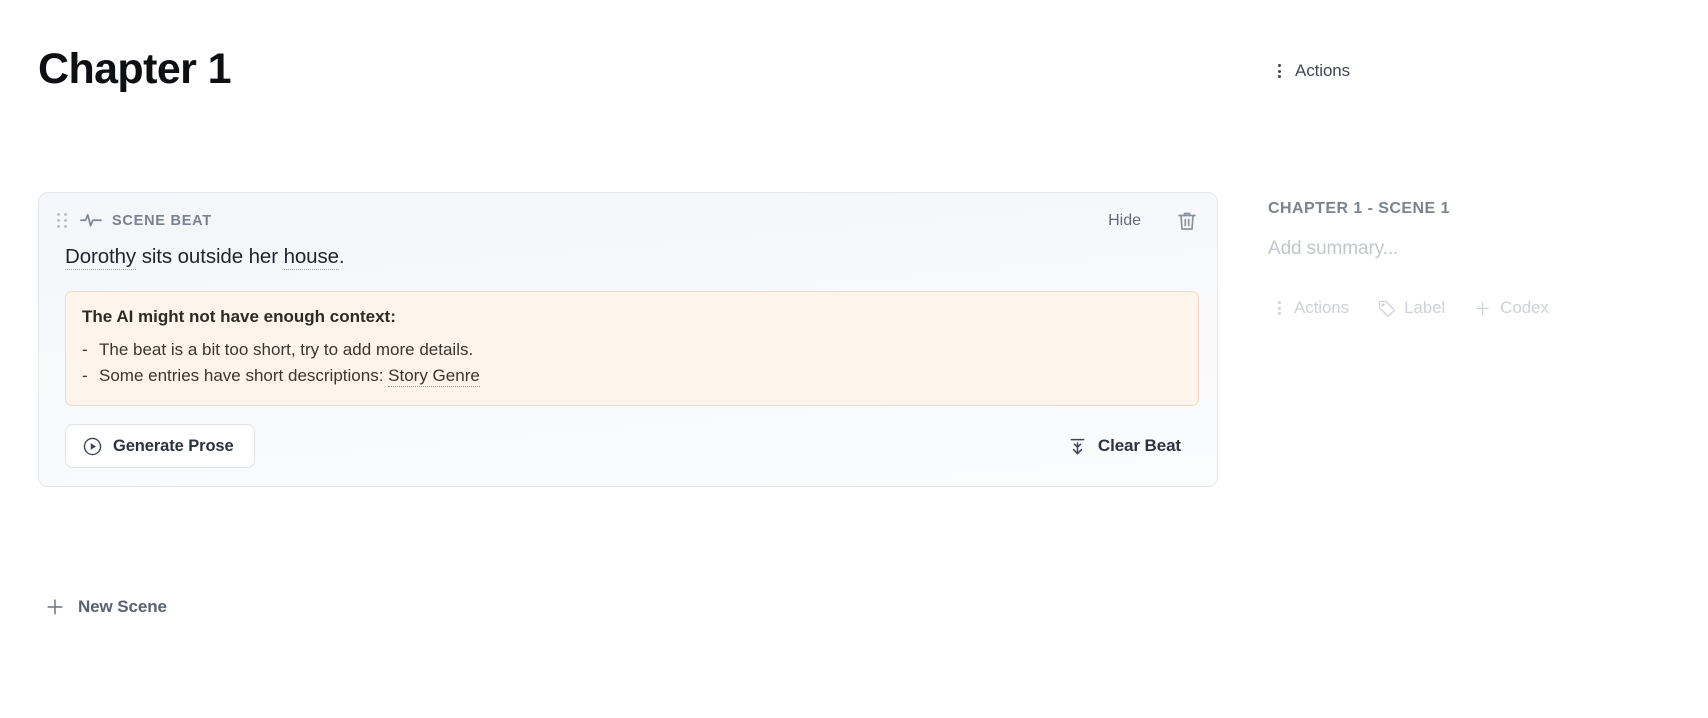  Describe the element at coordinates (632, 257) in the screenshot. I see `scene-beat-text: Dorothy sits outside her house.` at that location.